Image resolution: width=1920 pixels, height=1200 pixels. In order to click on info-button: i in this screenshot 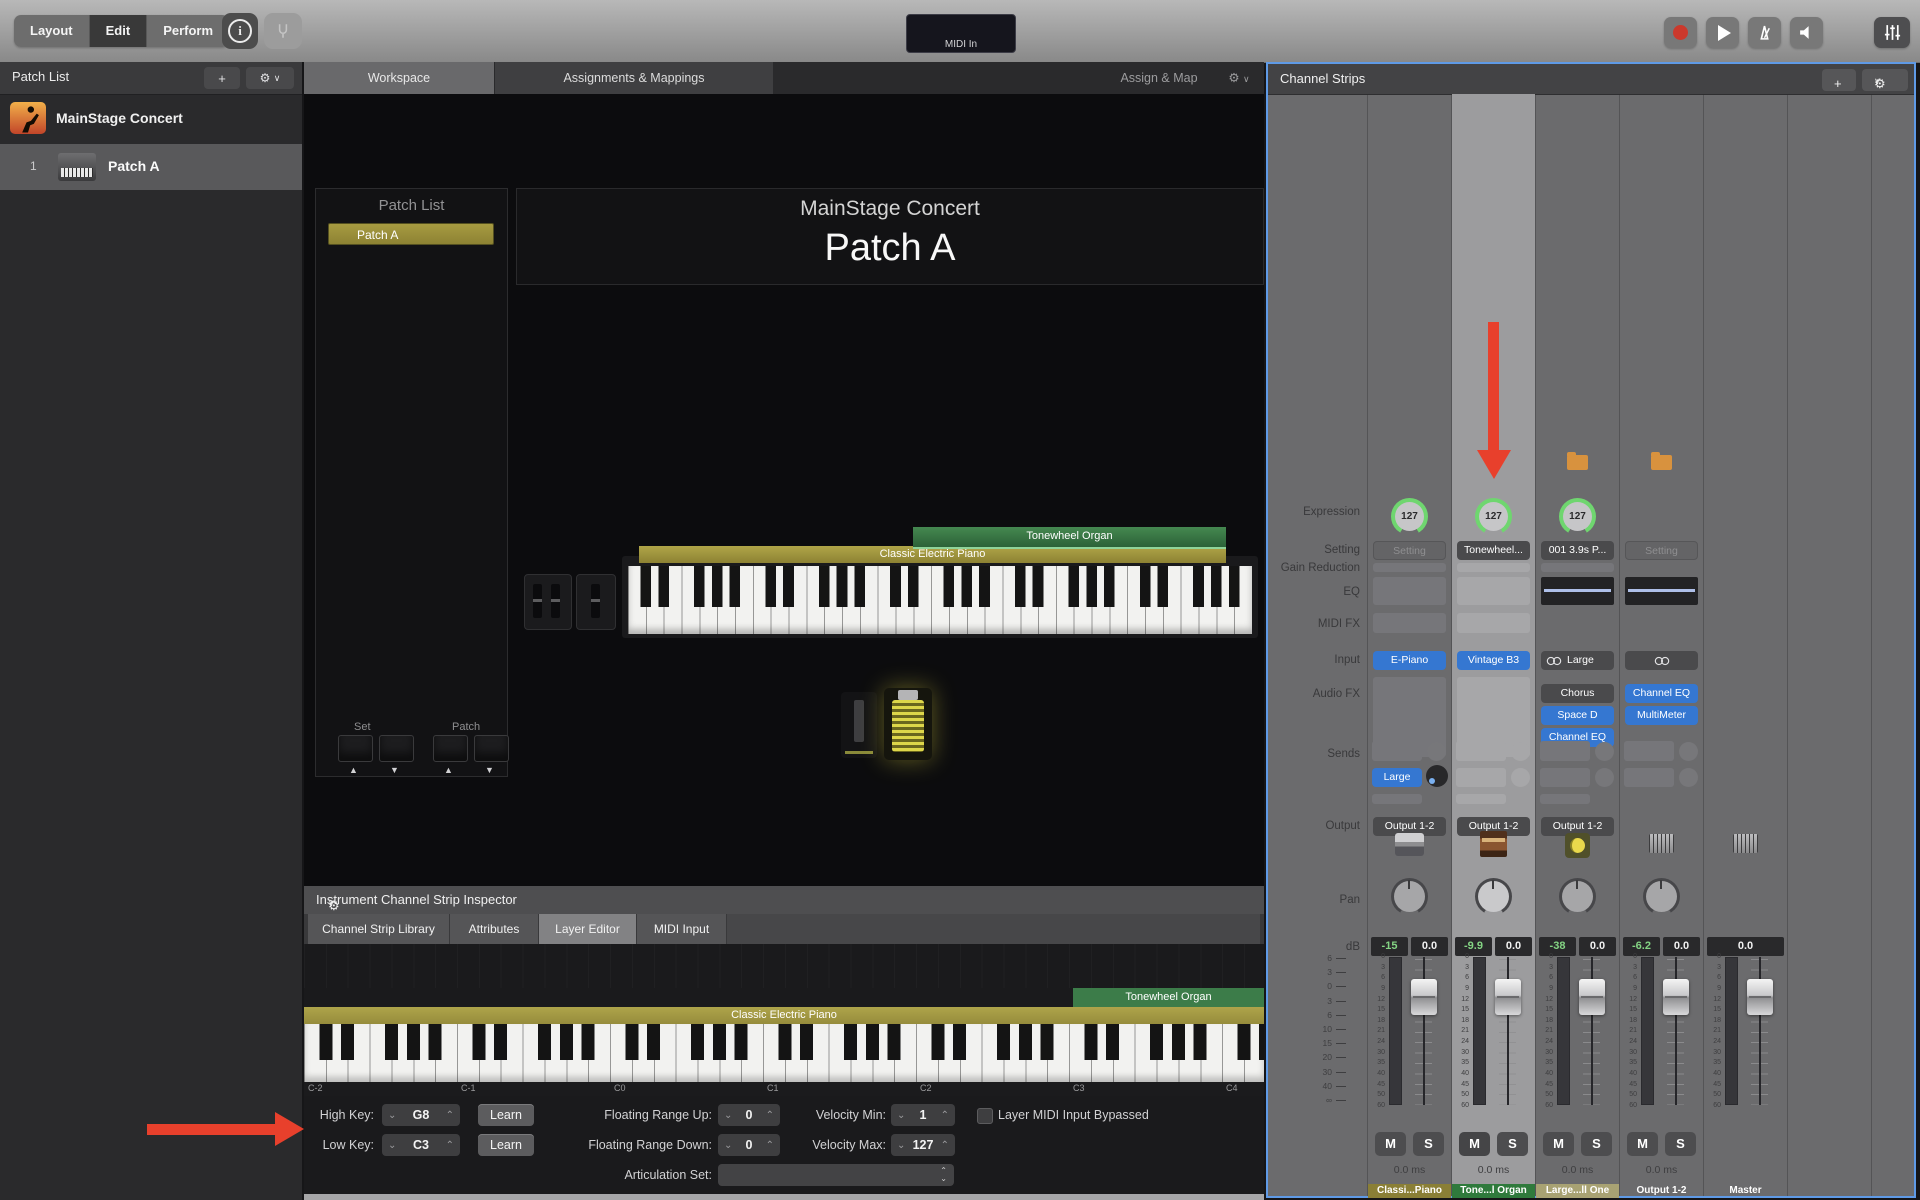, I will do `click(240, 31)`.